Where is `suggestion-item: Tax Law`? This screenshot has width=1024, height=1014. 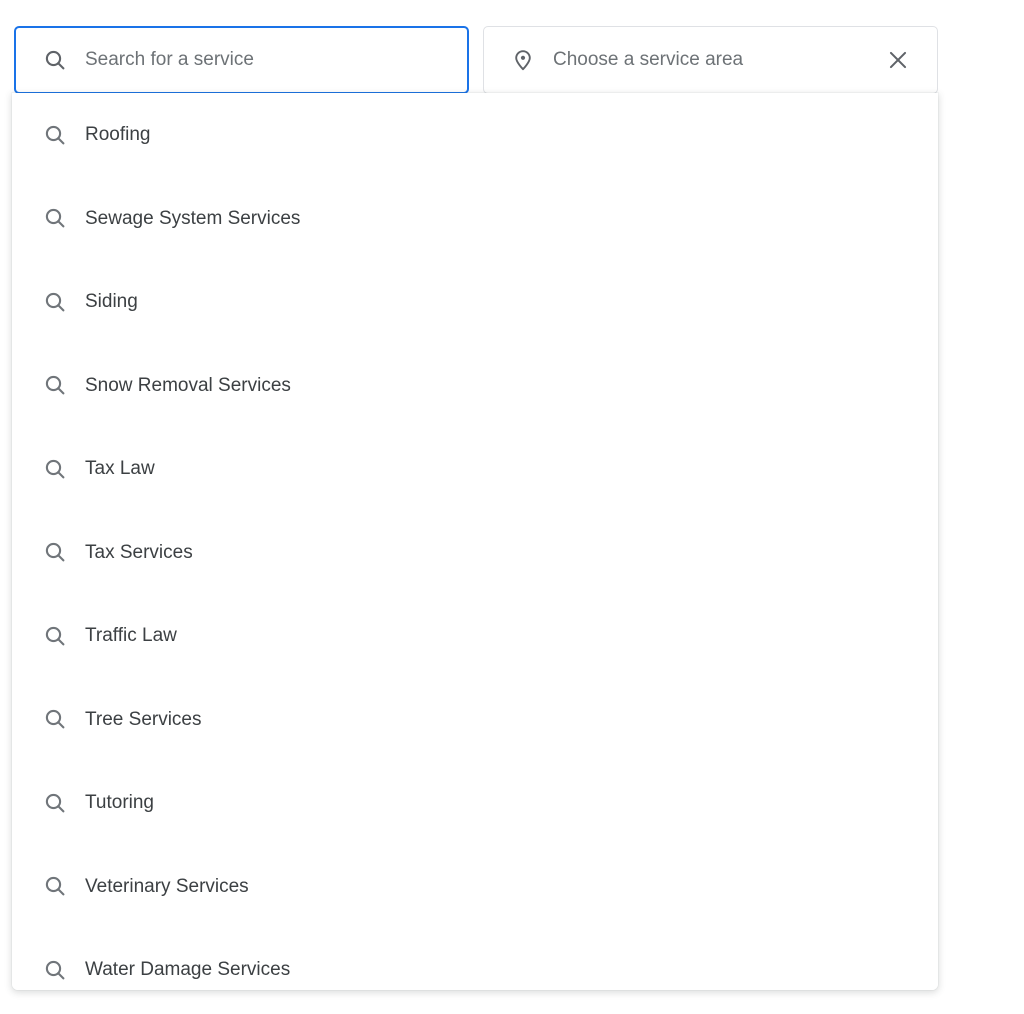 suggestion-item: Tax Law is located at coordinates (475, 469).